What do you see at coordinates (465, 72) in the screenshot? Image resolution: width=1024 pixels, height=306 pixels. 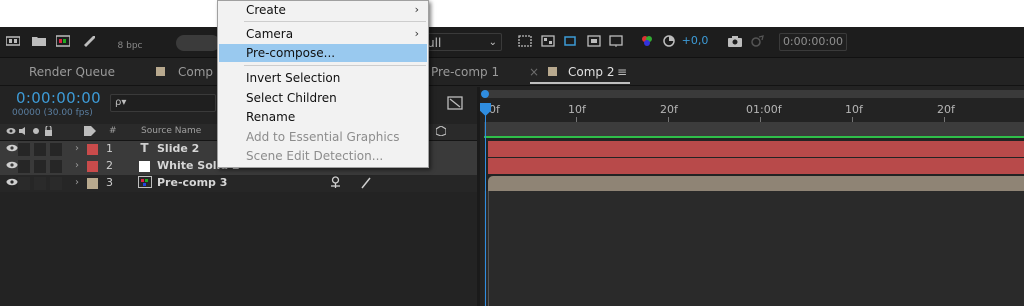 I see `tab-pre-comp-1: Pre-comp 1` at bounding box center [465, 72].